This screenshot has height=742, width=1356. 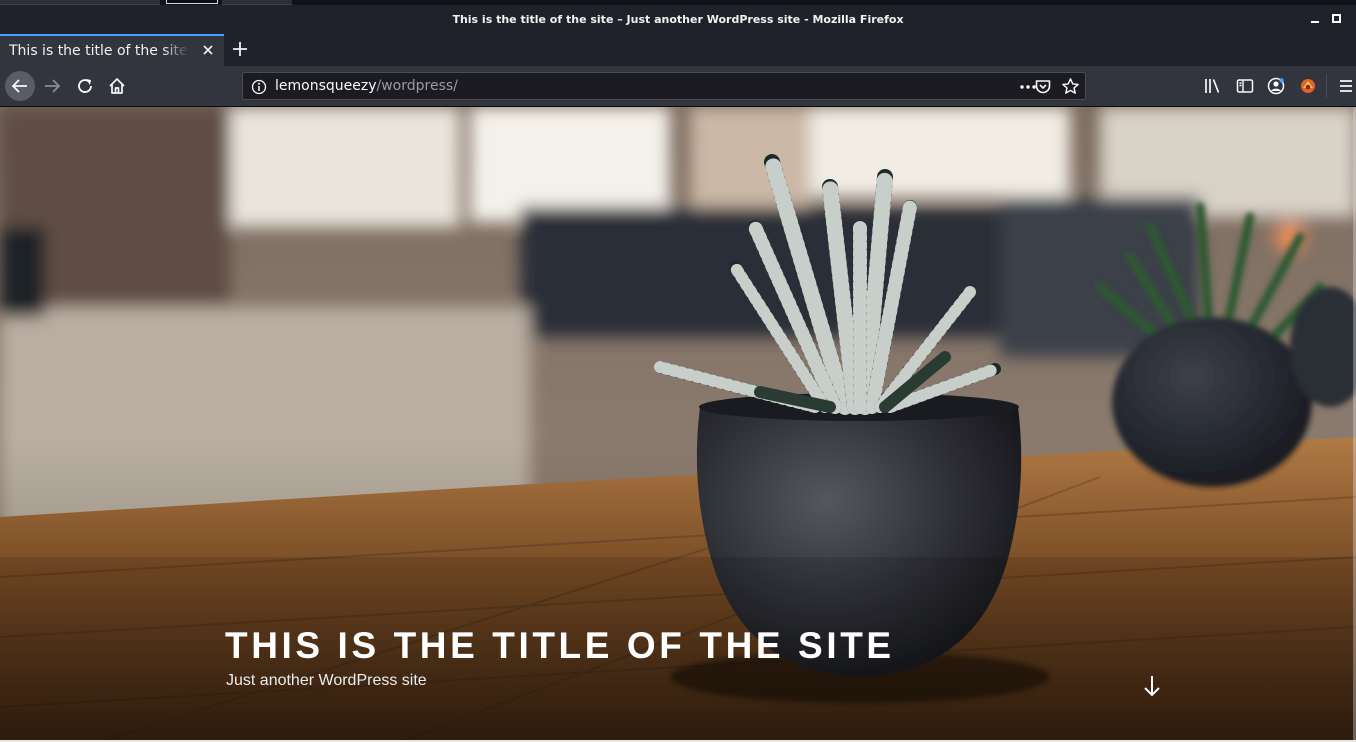 I want to click on info-icon, so click(x=259, y=87).